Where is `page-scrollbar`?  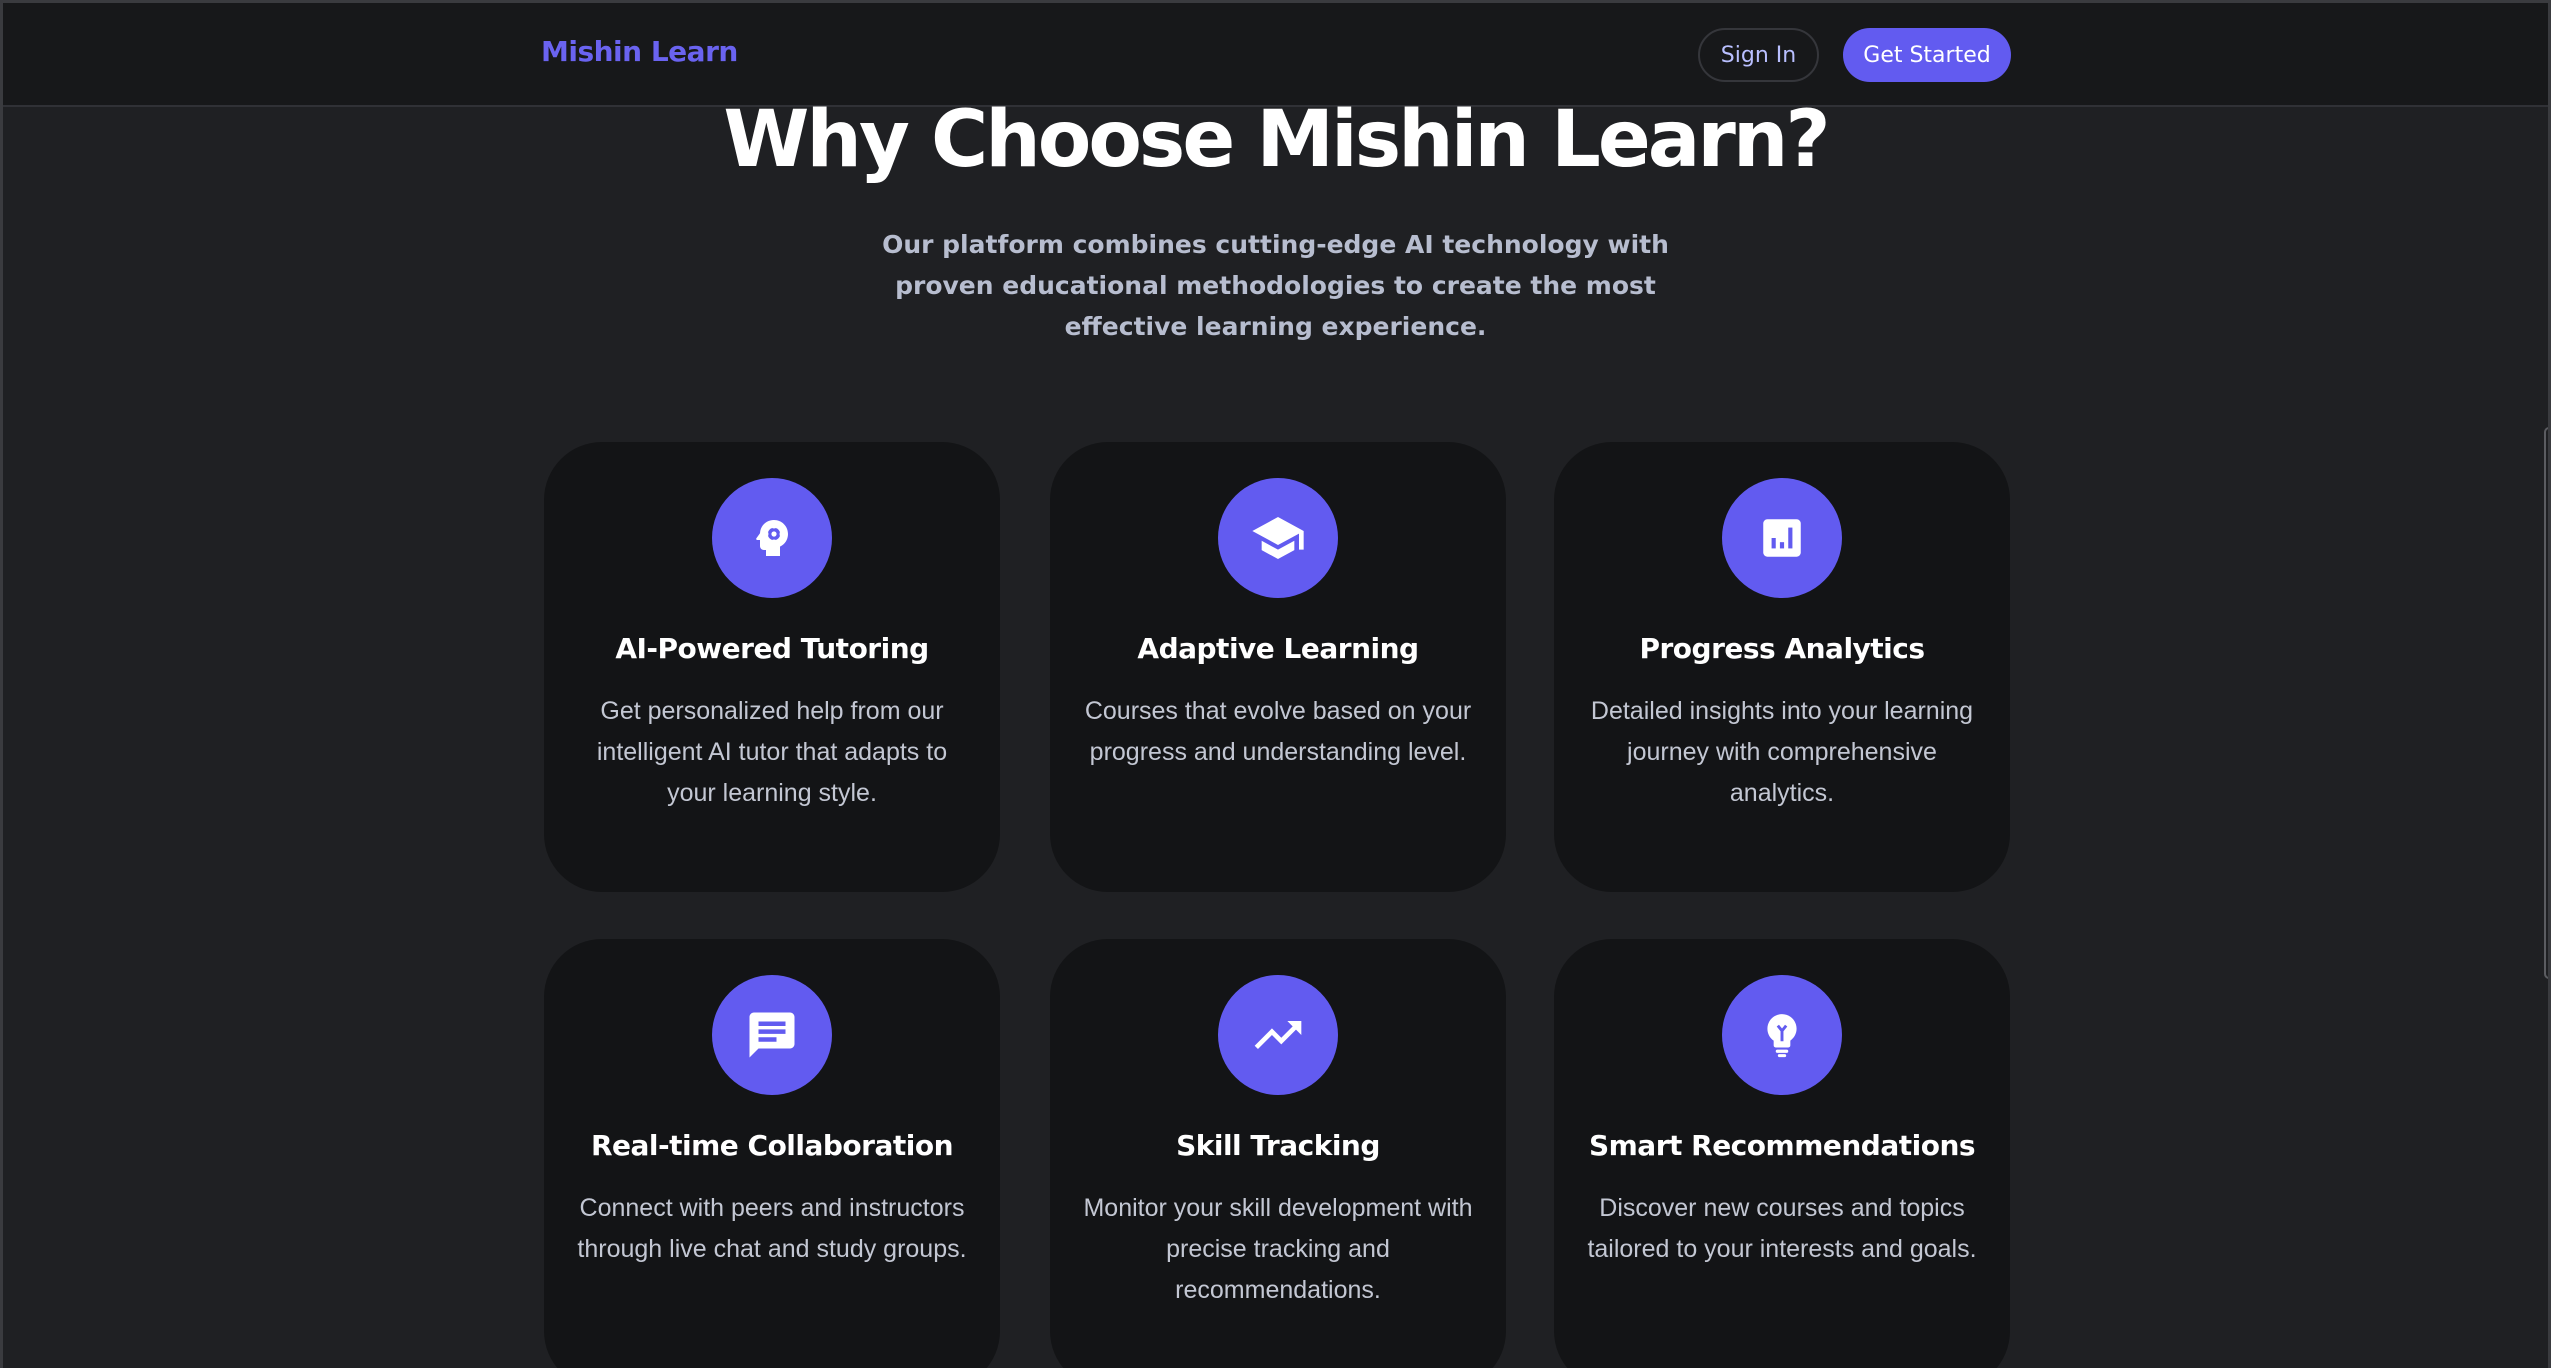 page-scrollbar is located at coordinates (2546, 703).